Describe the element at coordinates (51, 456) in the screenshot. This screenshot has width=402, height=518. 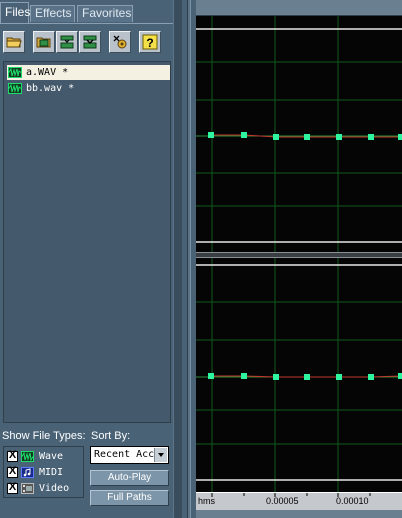
I see `wave-label: Wave` at that location.